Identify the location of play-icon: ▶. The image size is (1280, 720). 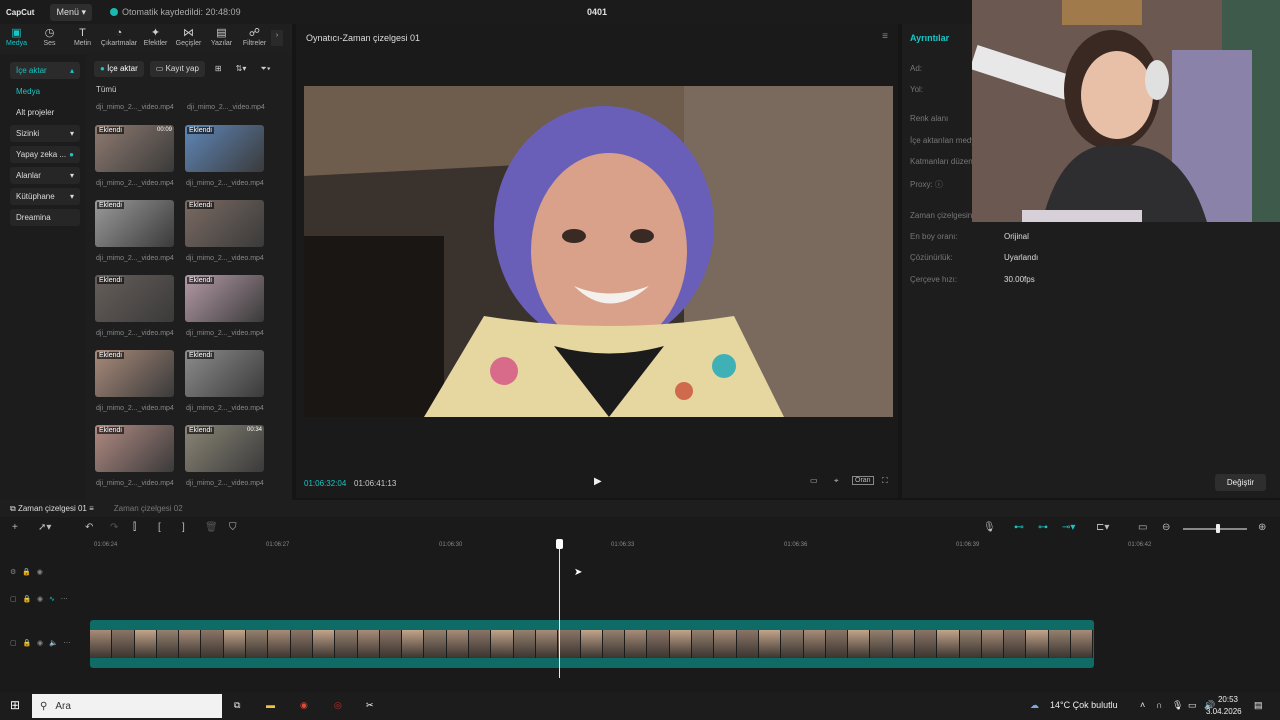
(598, 481).